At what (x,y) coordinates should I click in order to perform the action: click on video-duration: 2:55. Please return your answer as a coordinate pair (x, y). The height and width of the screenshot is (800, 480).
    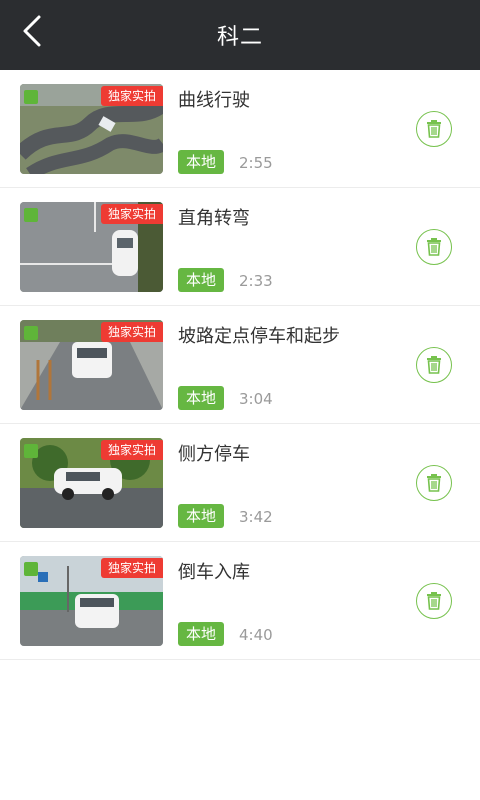
    Looking at the image, I should click on (256, 163).